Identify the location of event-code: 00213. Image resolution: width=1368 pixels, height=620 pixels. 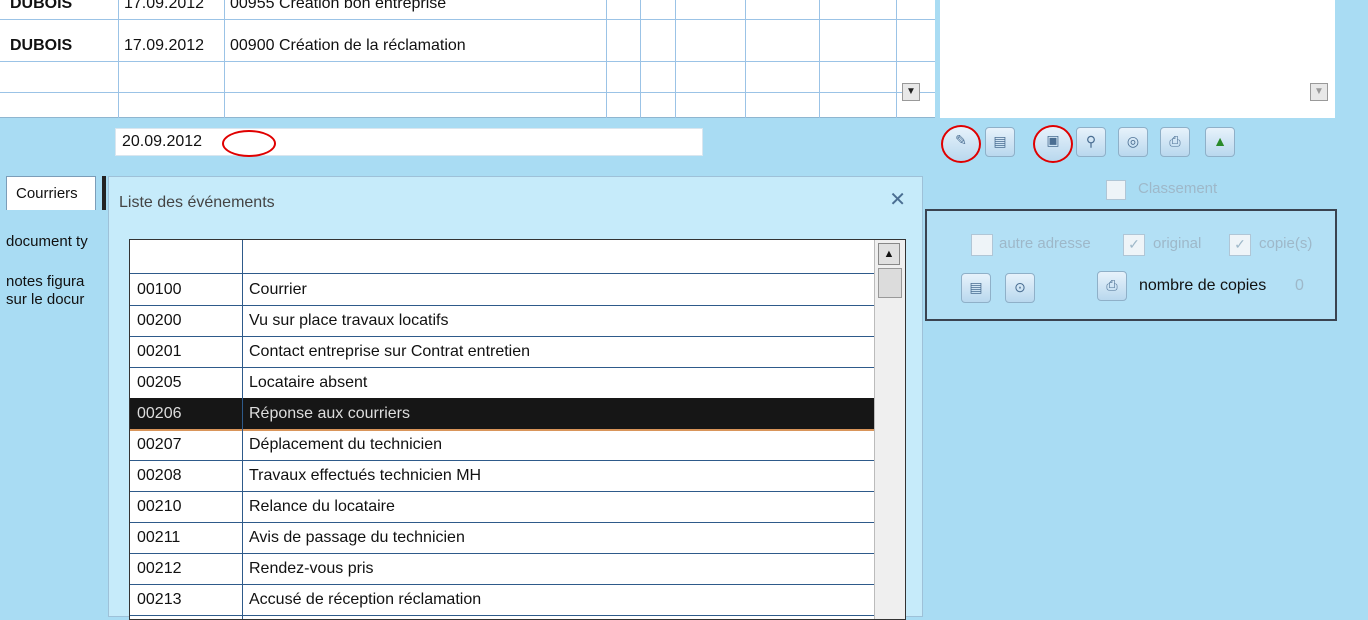
(159, 599).